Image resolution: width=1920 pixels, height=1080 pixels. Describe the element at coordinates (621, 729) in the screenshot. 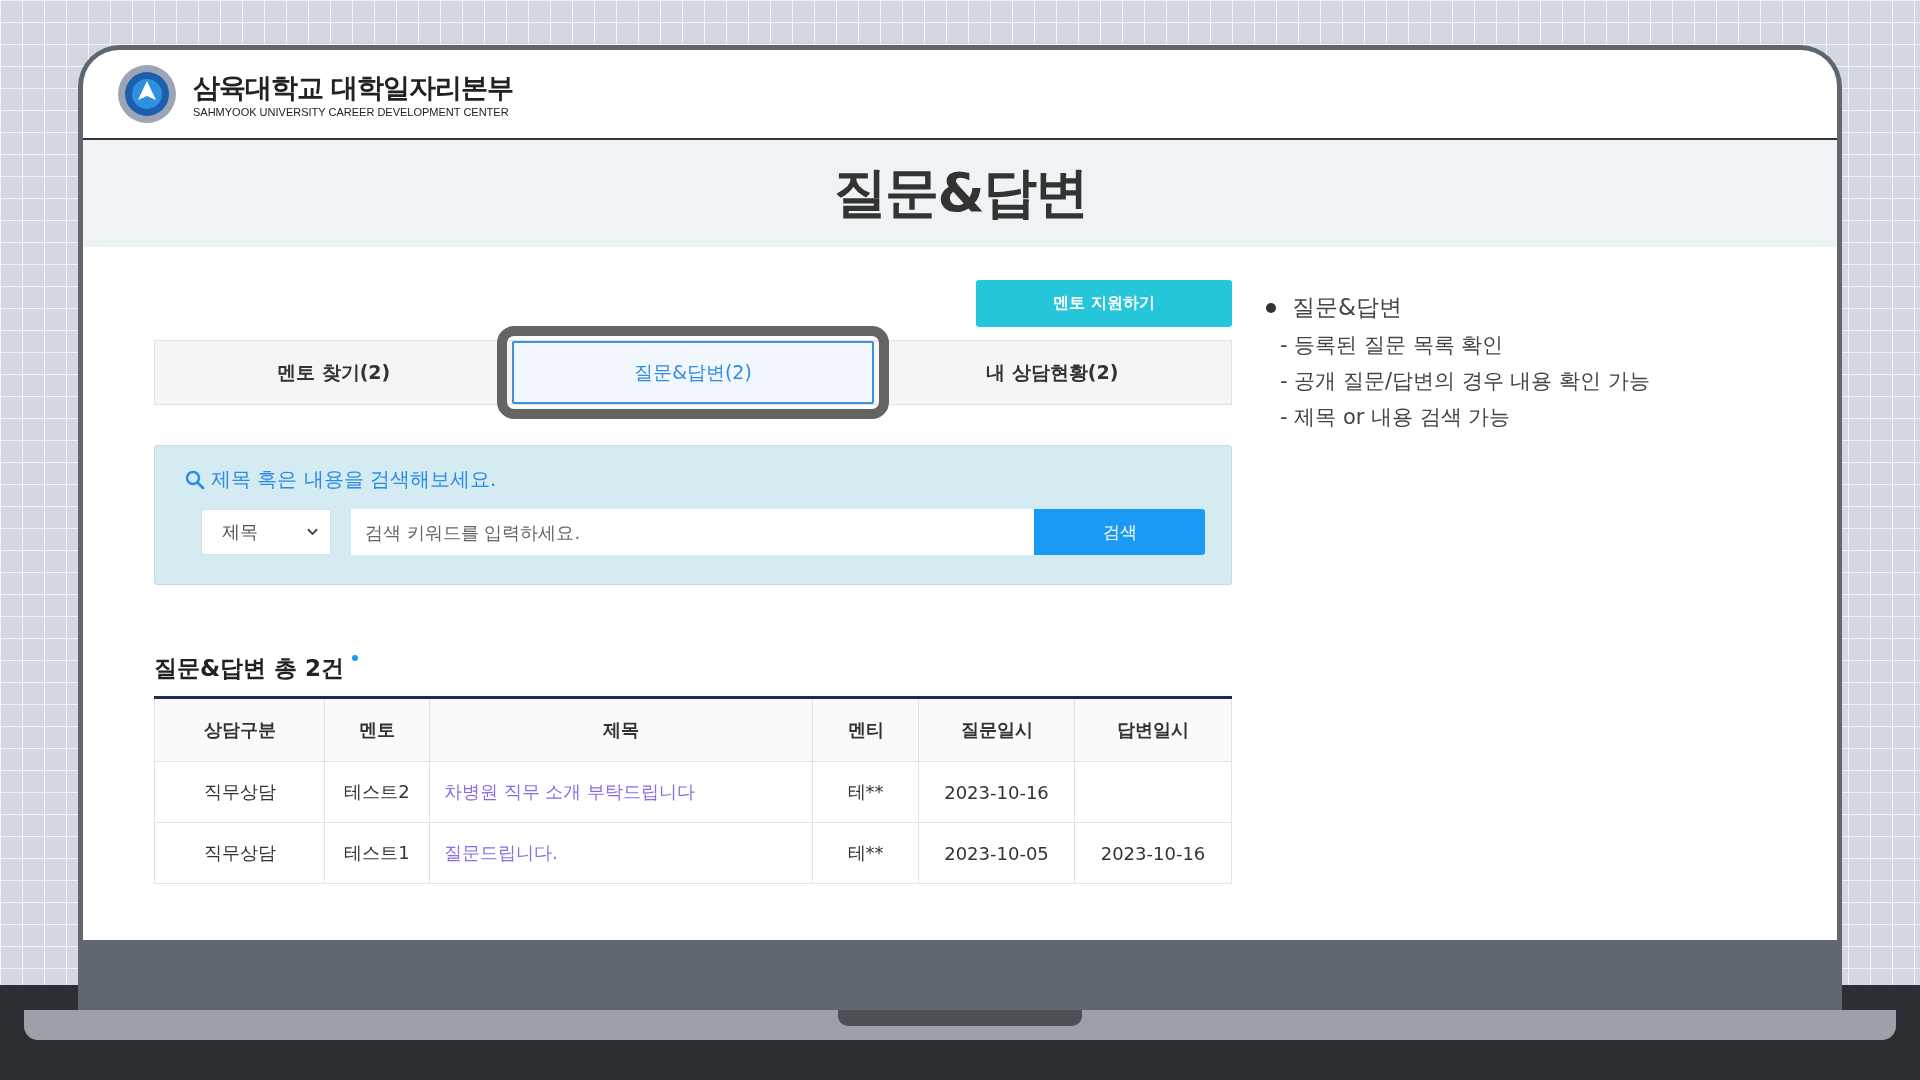

I see `column-header: 제목` at that location.